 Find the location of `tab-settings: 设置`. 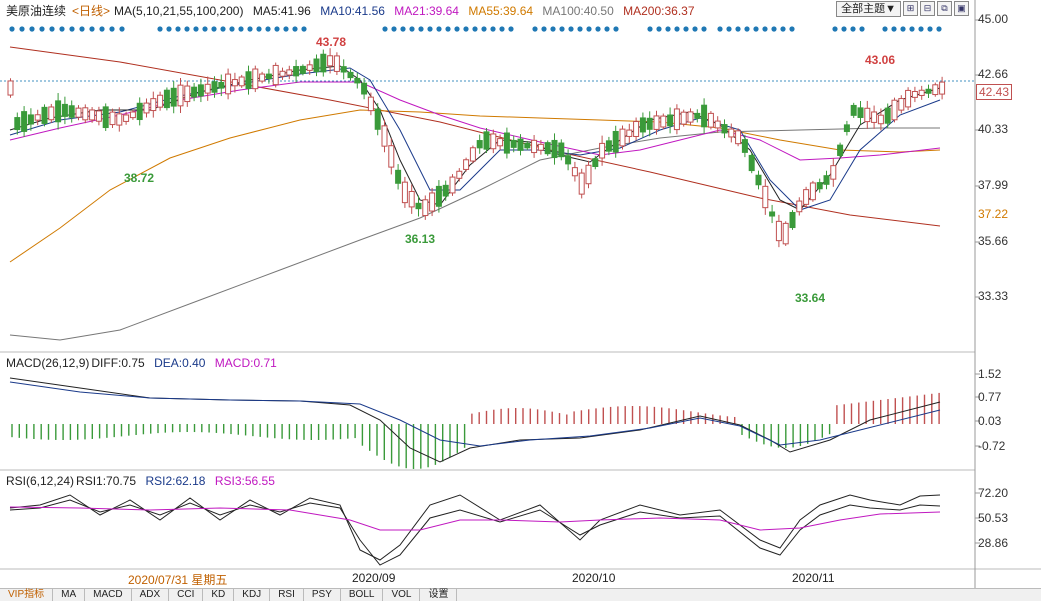

tab-settings: 设置 is located at coordinates (439, 595).